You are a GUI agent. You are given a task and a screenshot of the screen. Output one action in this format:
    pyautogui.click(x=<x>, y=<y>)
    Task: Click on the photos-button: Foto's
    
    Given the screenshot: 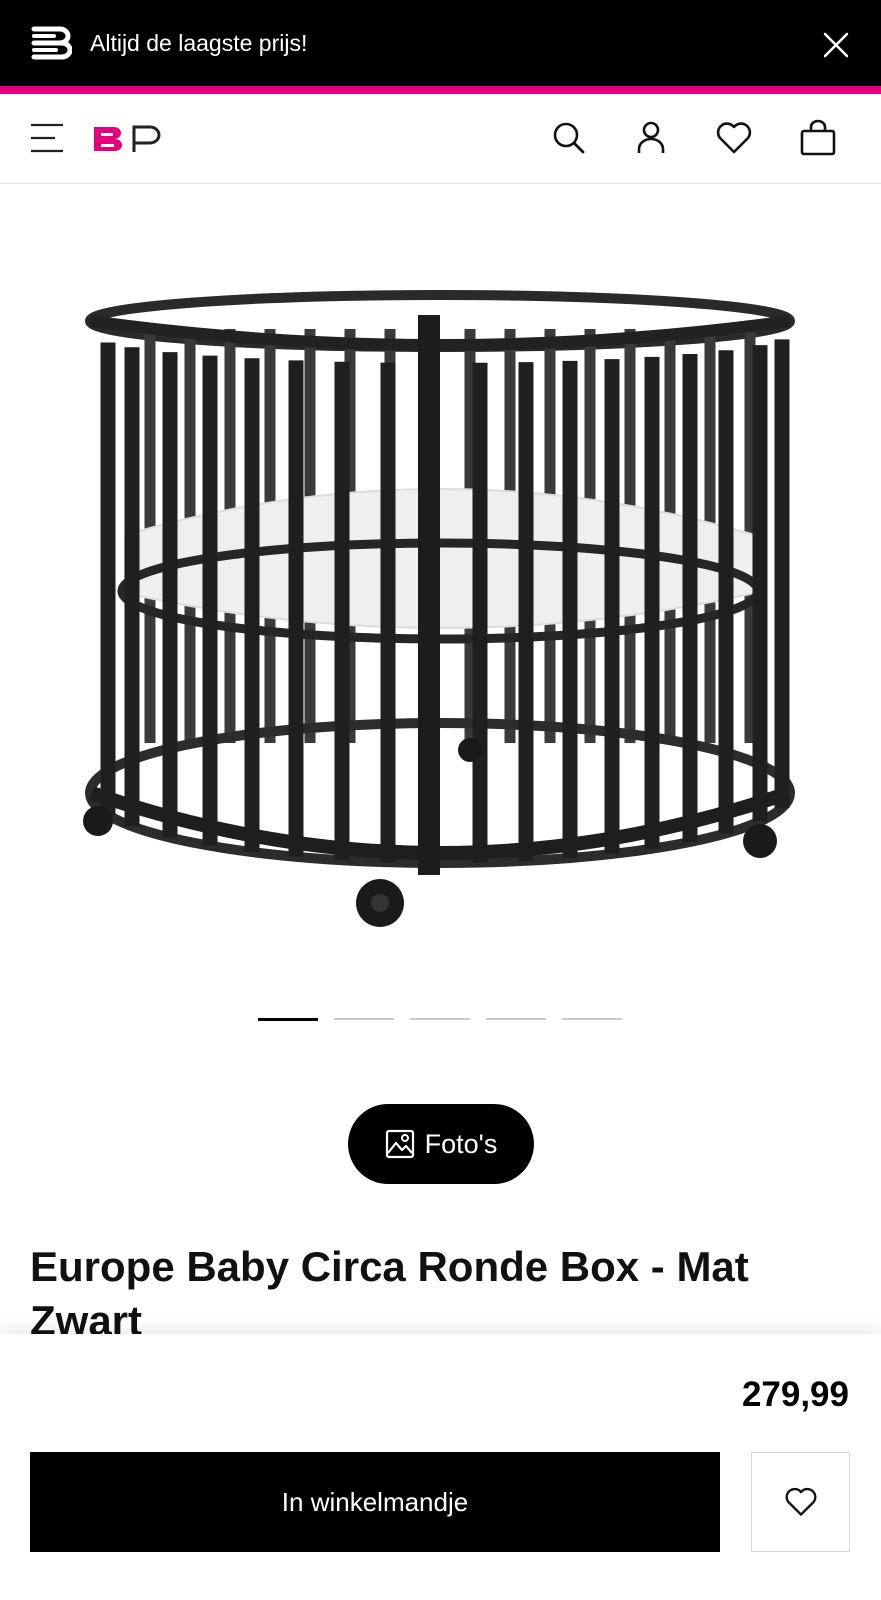 What is the action you would take?
    pyautogui.click(x=441, y=1144)
    